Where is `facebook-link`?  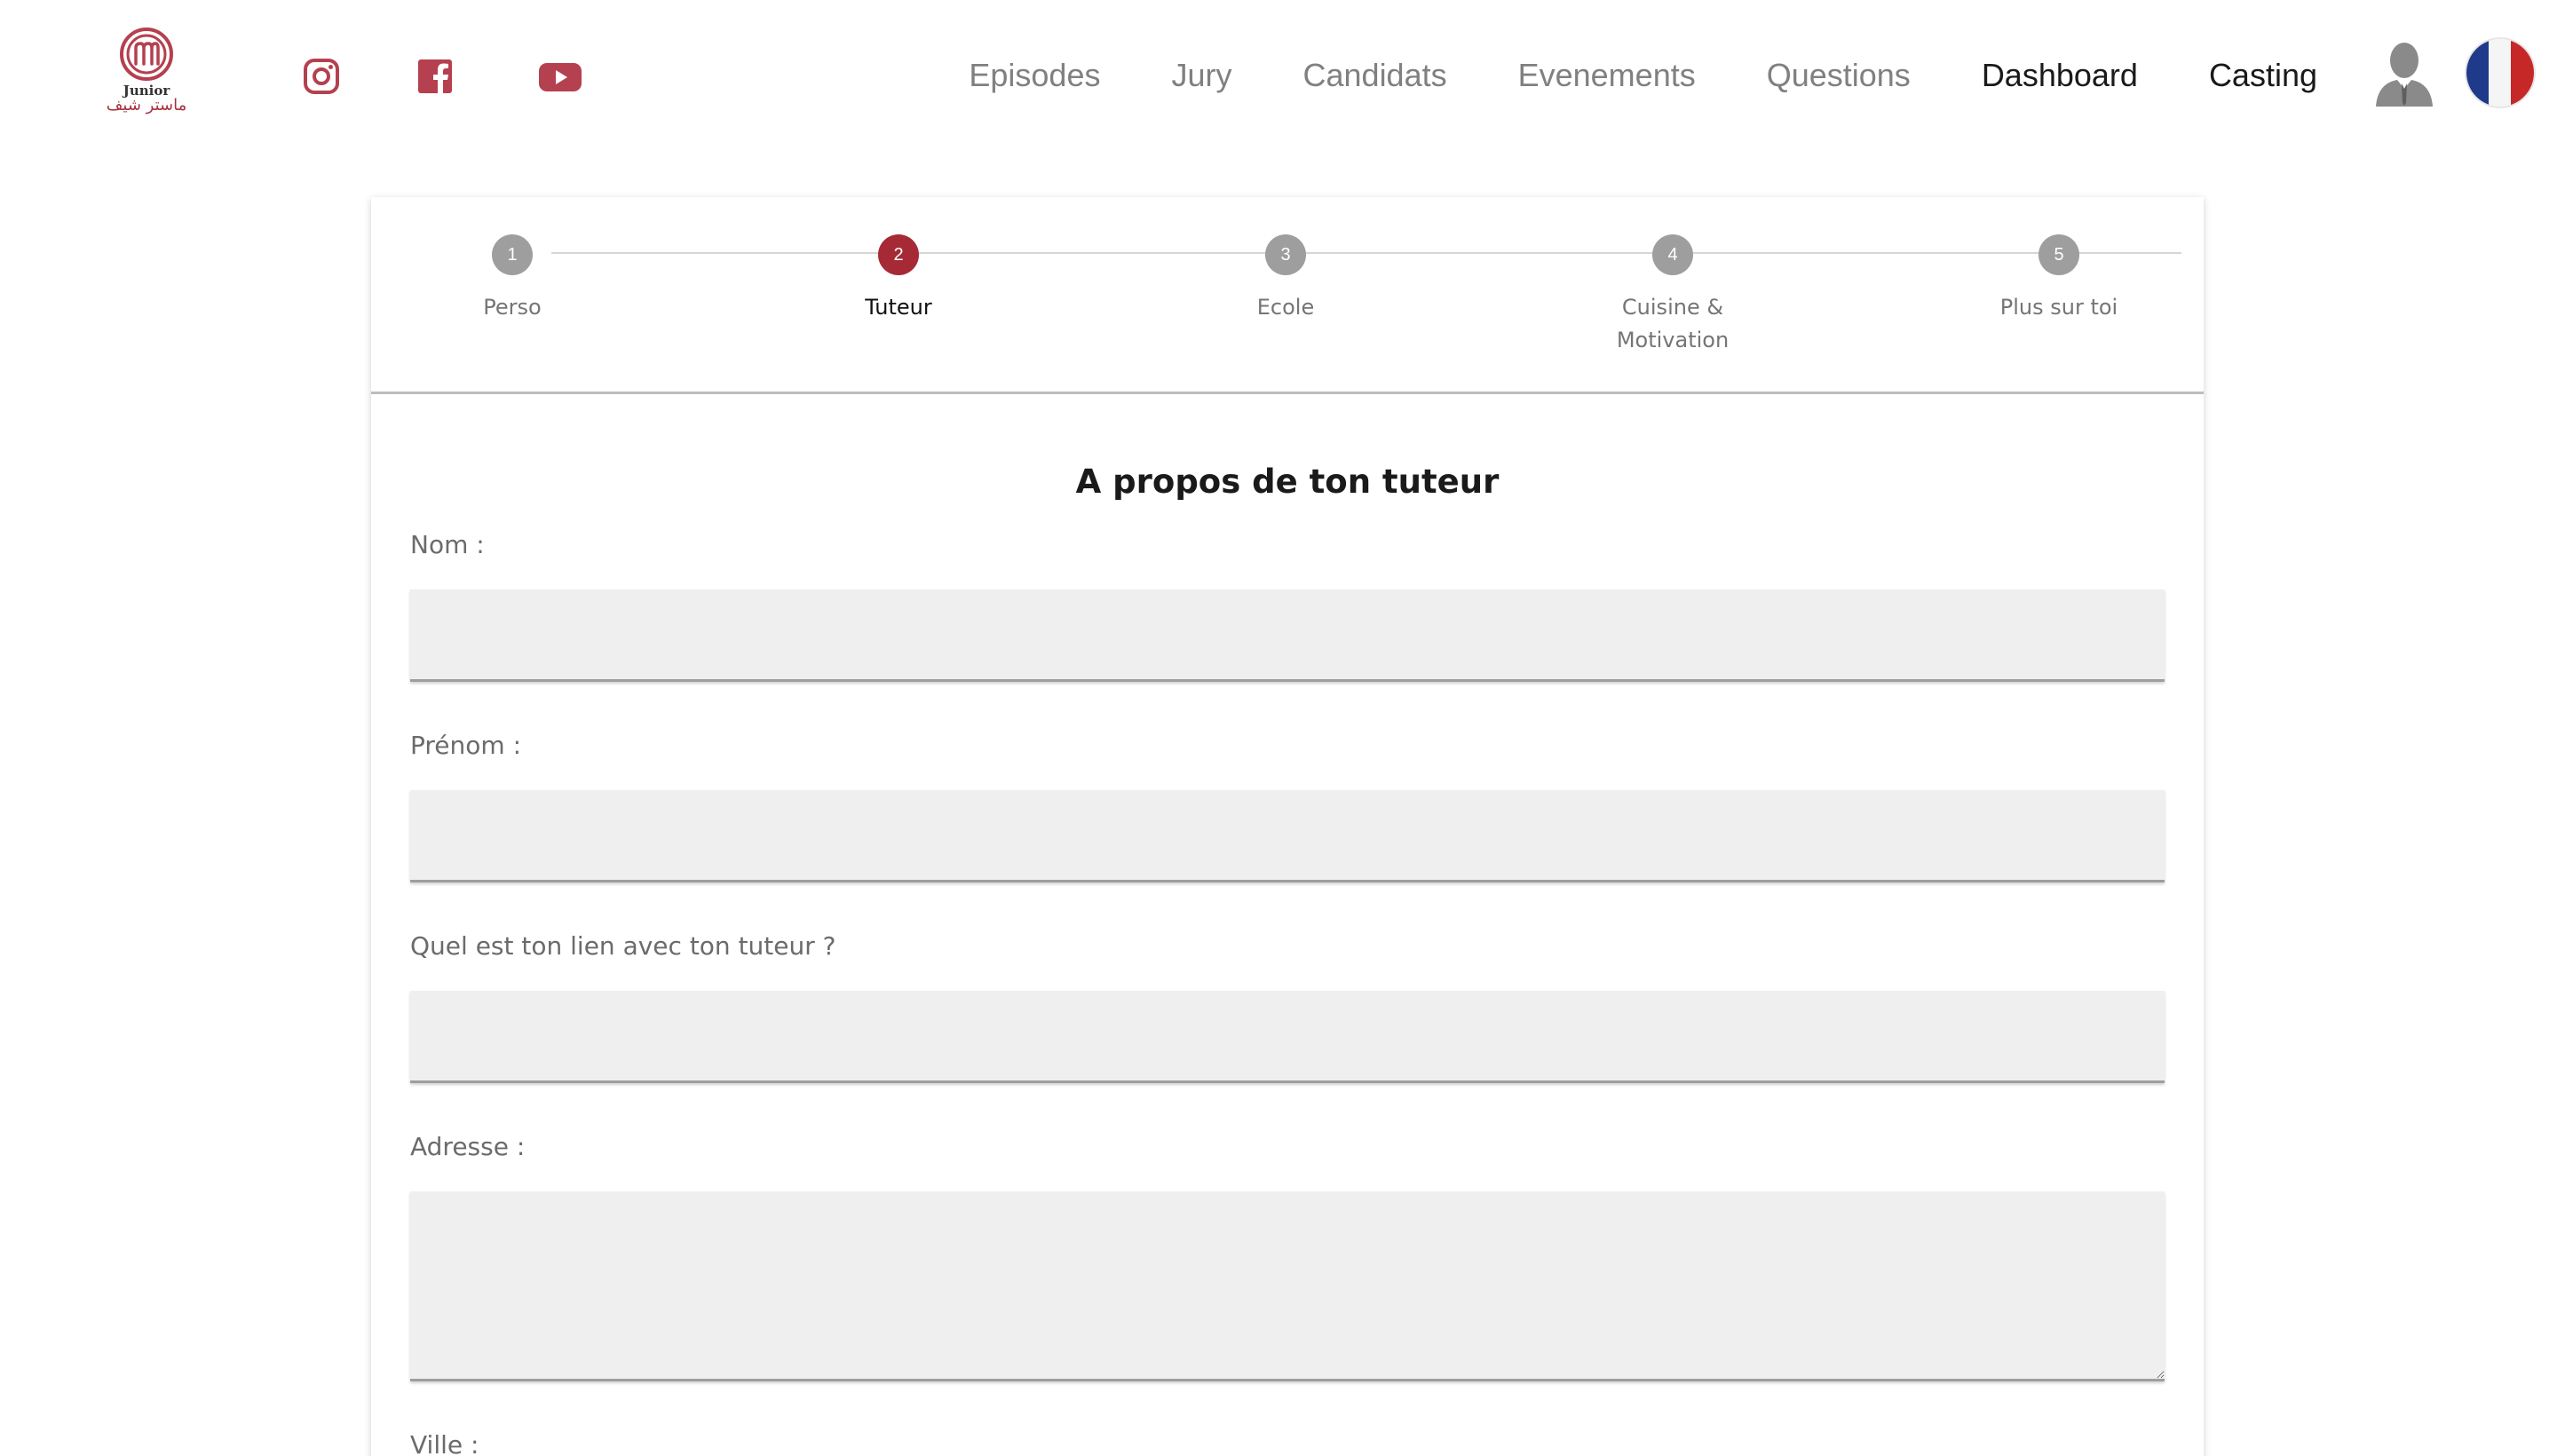
facebook-link is located at coordinates (435, 76).